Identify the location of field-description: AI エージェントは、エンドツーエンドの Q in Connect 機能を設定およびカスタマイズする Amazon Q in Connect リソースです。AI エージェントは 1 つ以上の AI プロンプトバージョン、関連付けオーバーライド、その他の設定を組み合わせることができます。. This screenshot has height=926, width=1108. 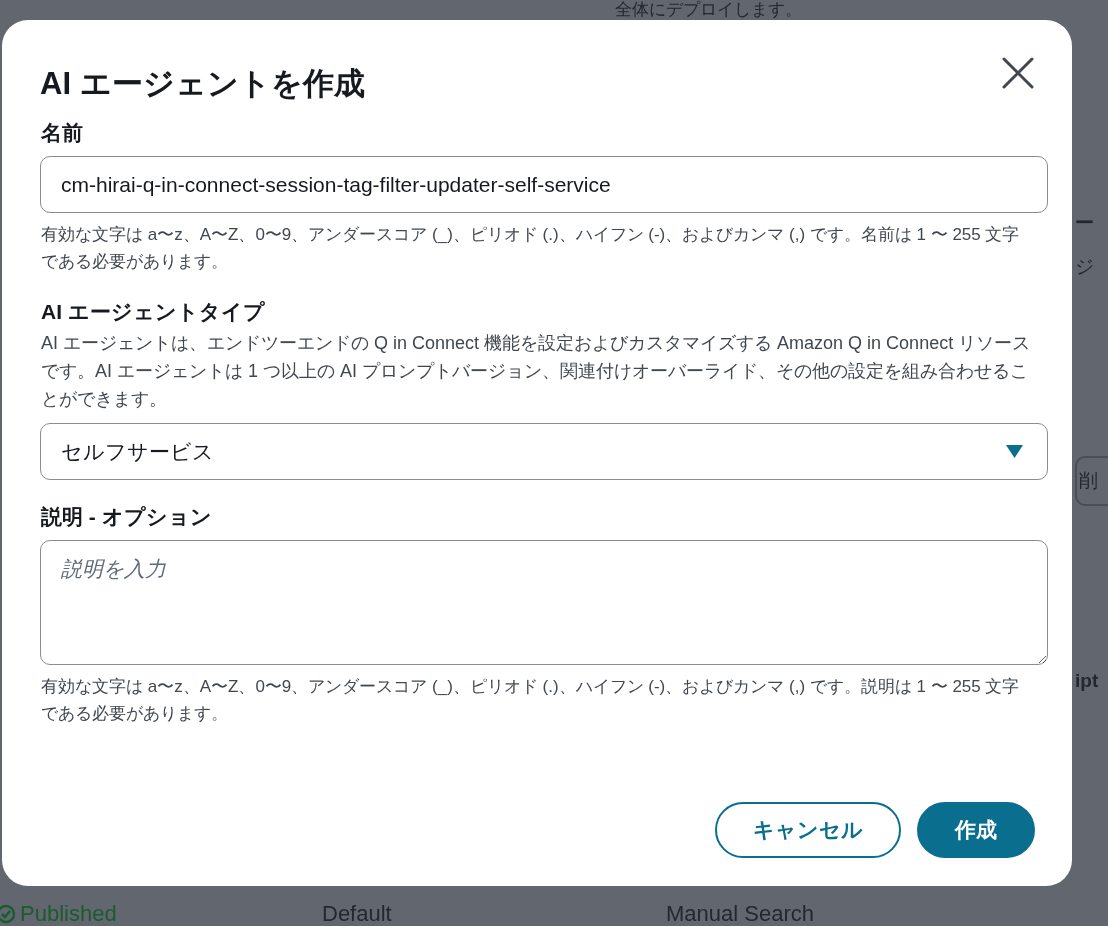
(536, 371).